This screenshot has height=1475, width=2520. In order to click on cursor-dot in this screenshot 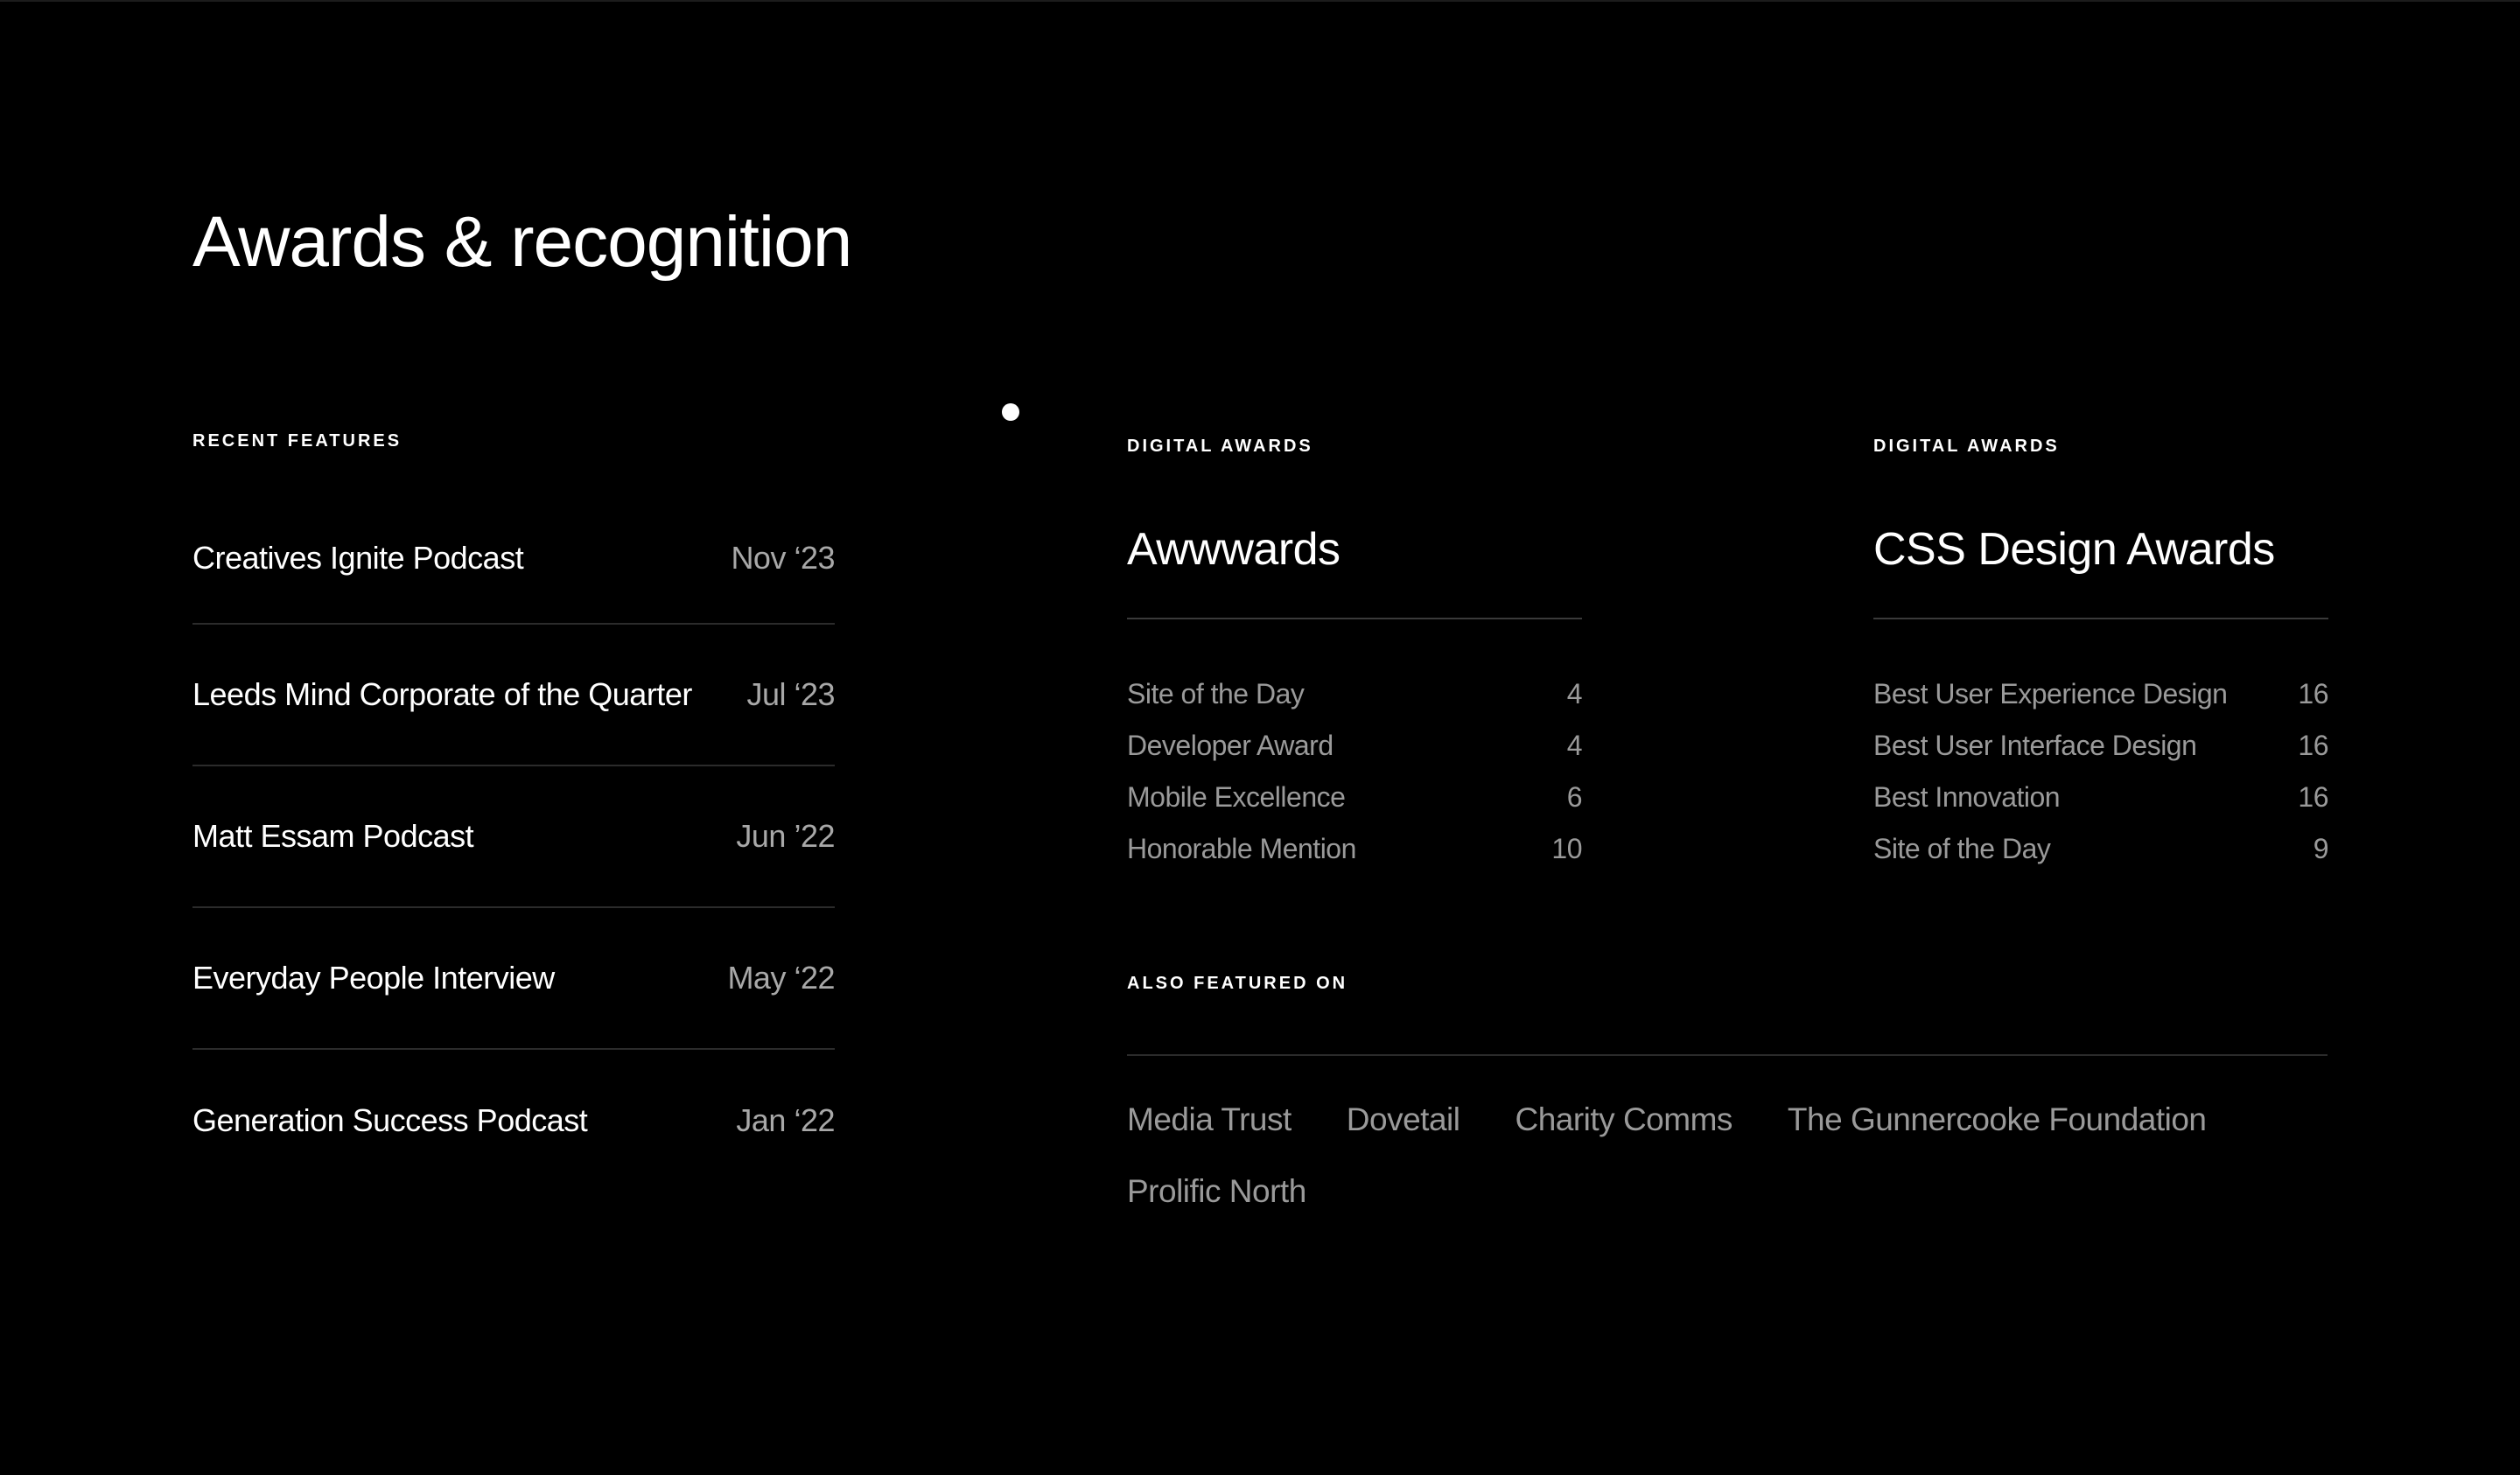, I will do `click(1010, 412)`.